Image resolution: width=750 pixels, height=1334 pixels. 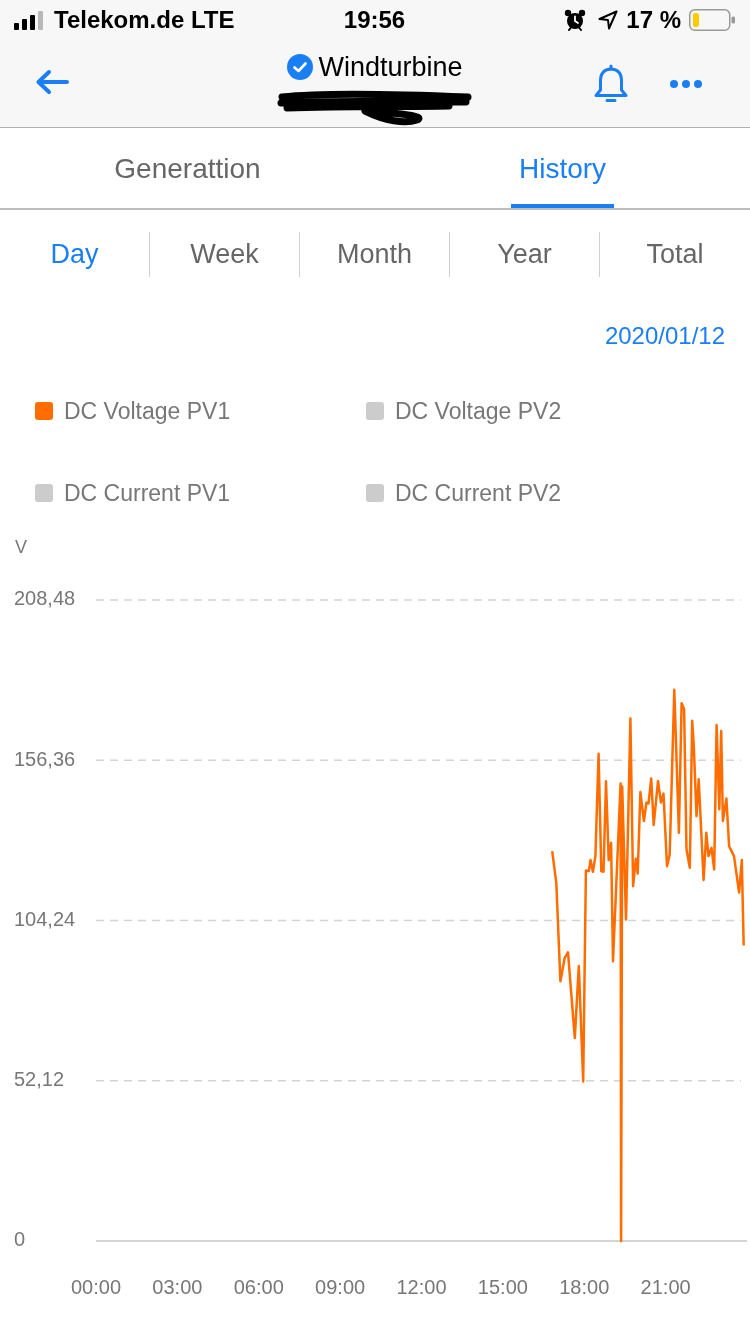 I want to click on x-tick-label: 06:00, so click(x=258, y=1287).